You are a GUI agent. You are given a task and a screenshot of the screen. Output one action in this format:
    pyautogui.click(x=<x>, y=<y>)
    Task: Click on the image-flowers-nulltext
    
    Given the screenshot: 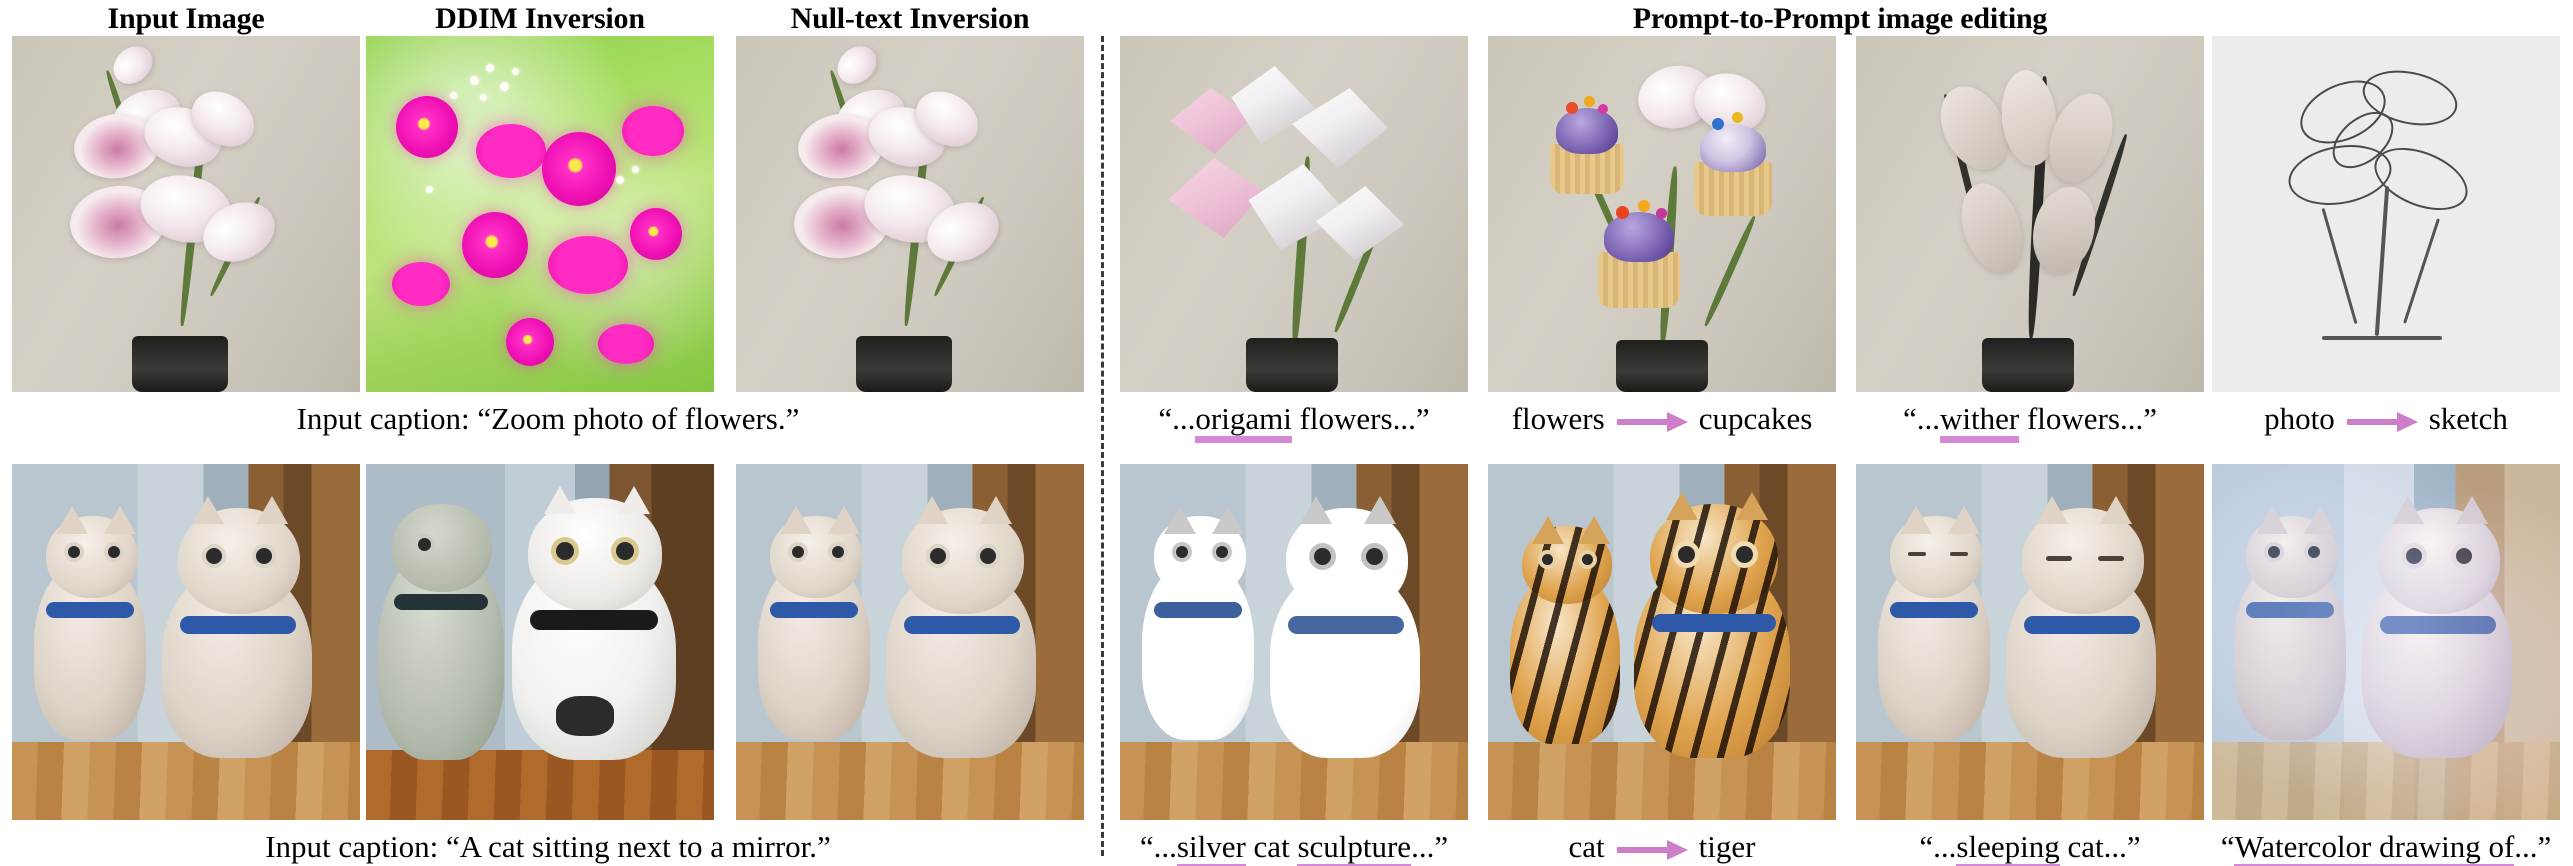 What is the action you would take?
    pyautogui.click(x=910, y=214)
    